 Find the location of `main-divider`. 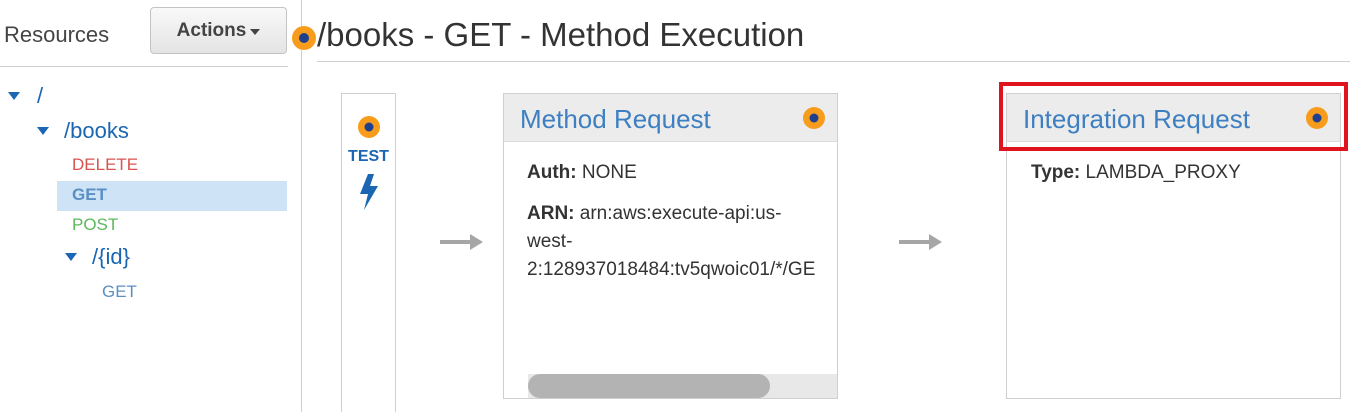

main-divider is located at coordinates (833, 61).